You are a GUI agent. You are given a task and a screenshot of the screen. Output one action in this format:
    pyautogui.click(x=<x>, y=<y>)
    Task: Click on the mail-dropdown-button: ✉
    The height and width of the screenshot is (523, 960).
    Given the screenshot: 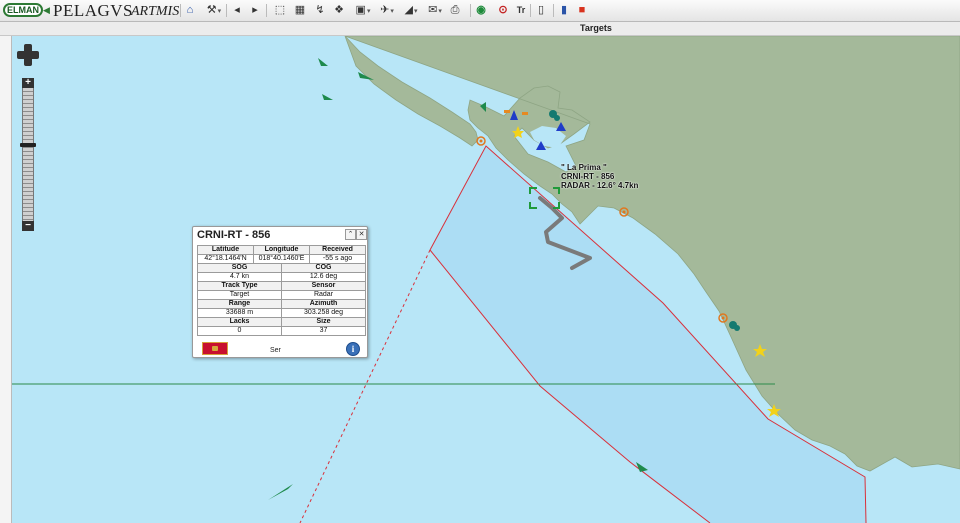 What is the action you would take?
    pyautogui.click(x=435, y=10)
    